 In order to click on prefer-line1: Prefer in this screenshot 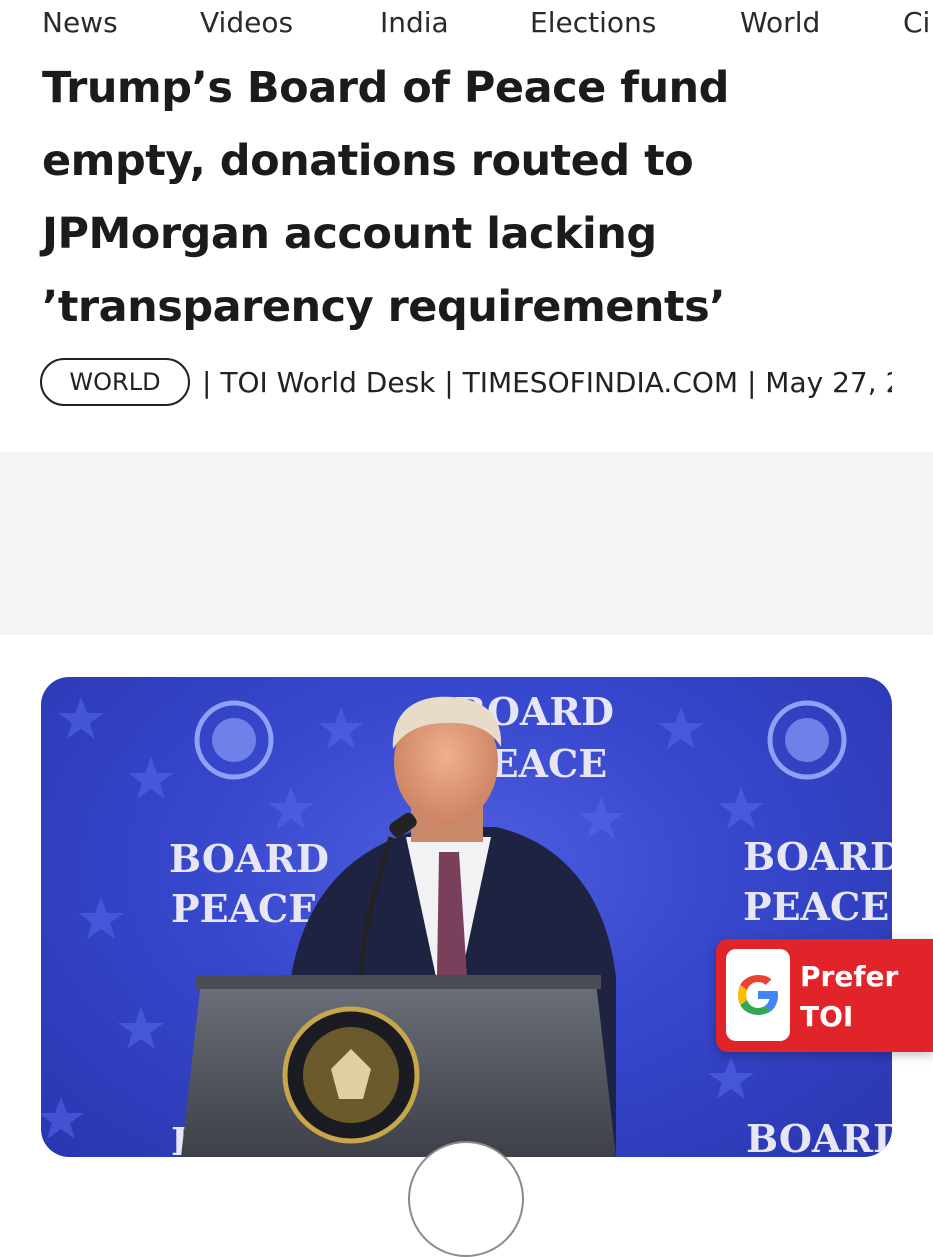, I will do `click(849, 976)`.